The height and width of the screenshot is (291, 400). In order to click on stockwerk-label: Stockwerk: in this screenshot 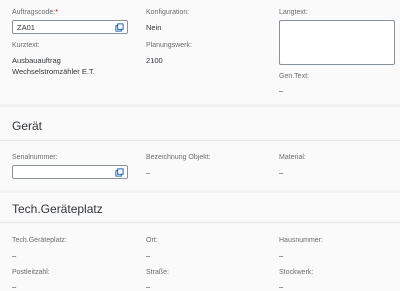, I will do `click(296, 272)`.